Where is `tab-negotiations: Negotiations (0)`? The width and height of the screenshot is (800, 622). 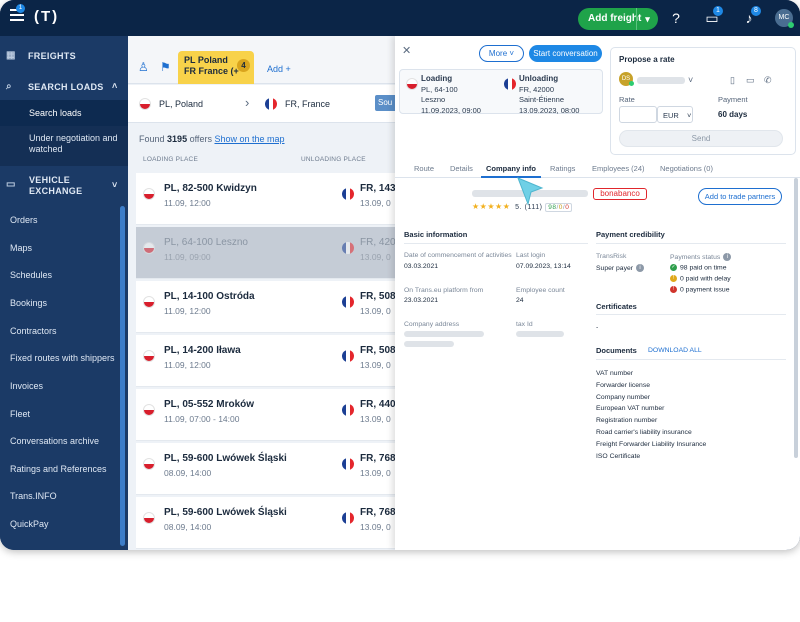
tab-negotiations: Negotiations (0) is located at coordinates (686, 168).